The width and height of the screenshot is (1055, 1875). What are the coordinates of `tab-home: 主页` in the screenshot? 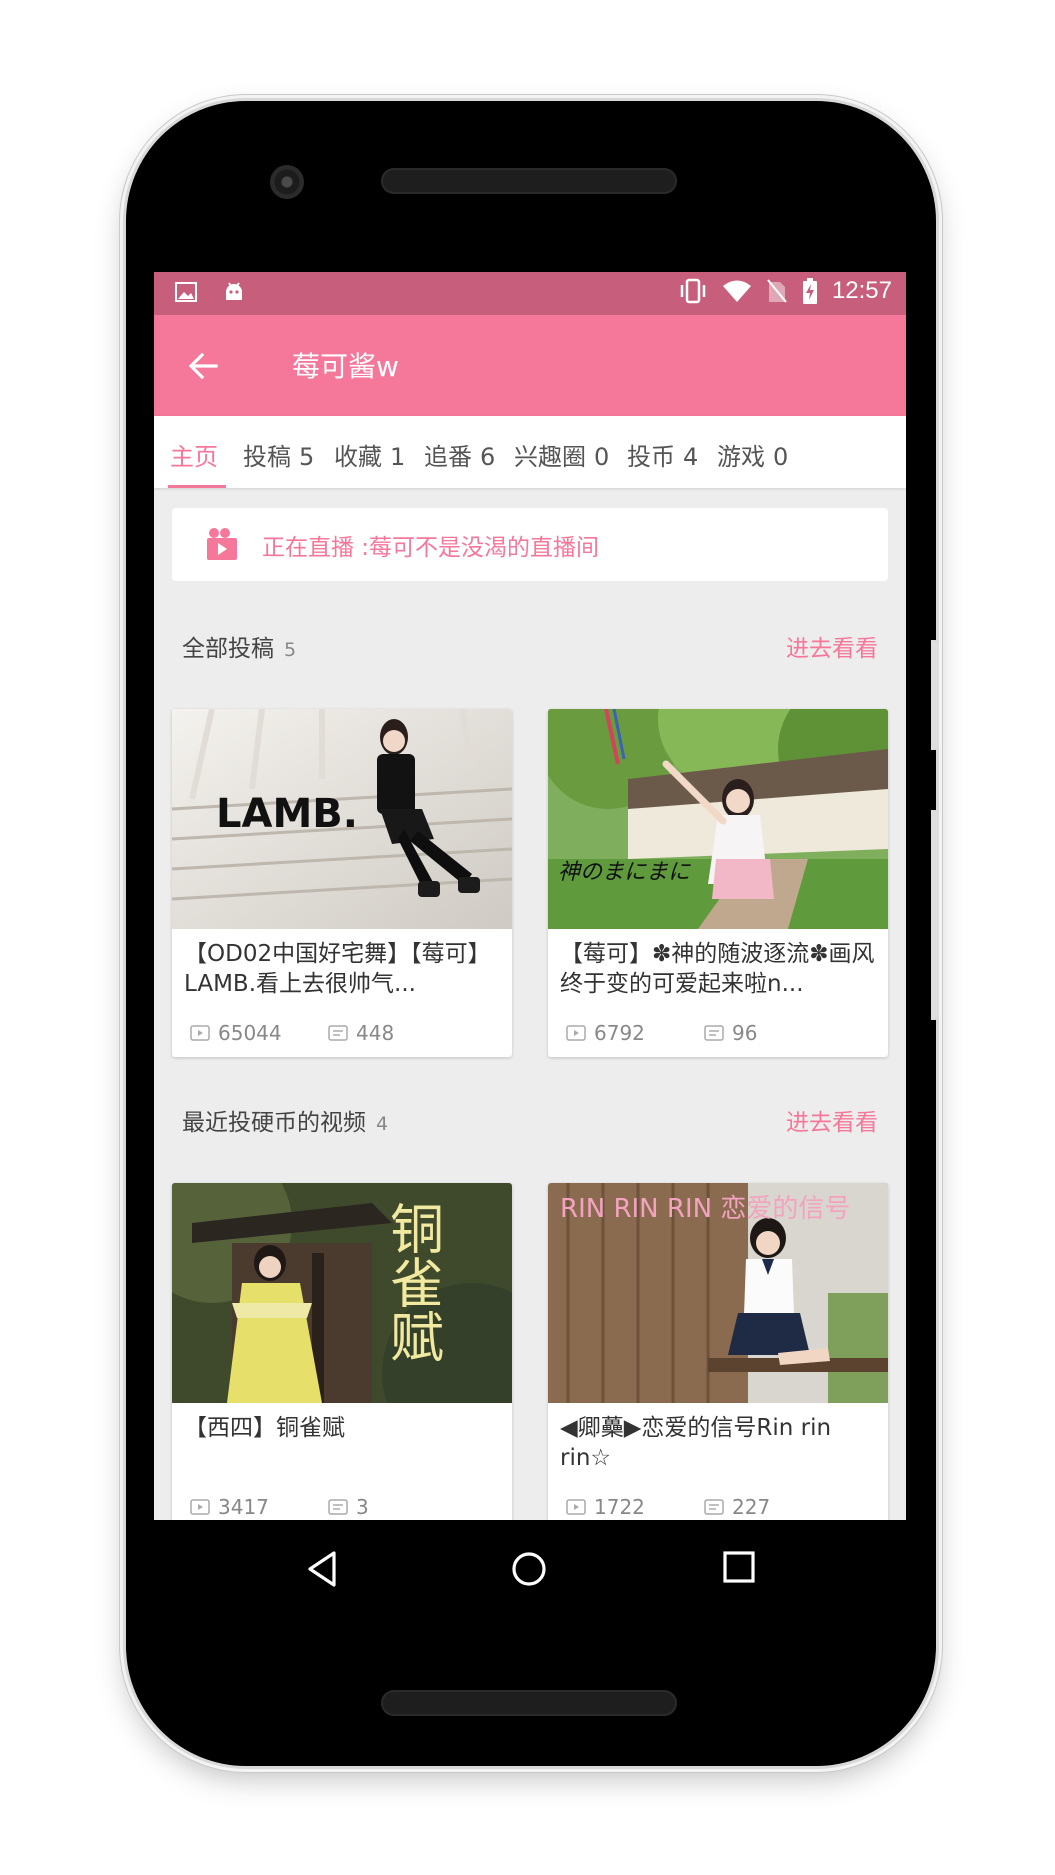 It's located at (194, 454).